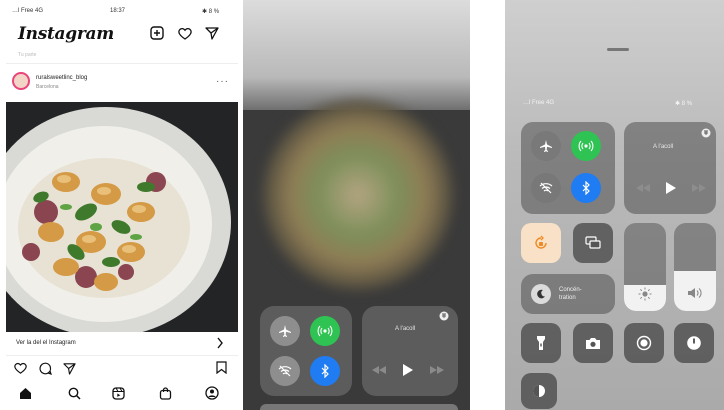 Image resolution: width=724 pixels, height=410 pixels. I want to click on orientation-lock-icon, so click(541, 243).